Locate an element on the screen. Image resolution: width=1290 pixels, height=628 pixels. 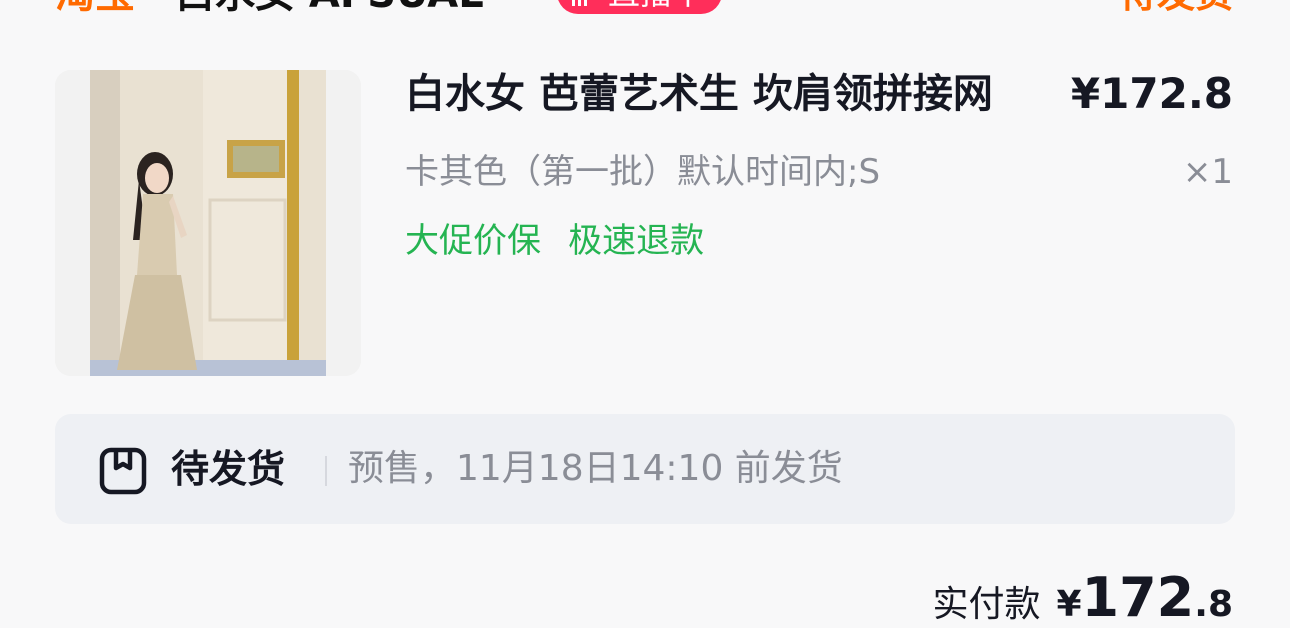
paid-total: 实付款 ¥172.8 is located at coordinates (1082, 596).